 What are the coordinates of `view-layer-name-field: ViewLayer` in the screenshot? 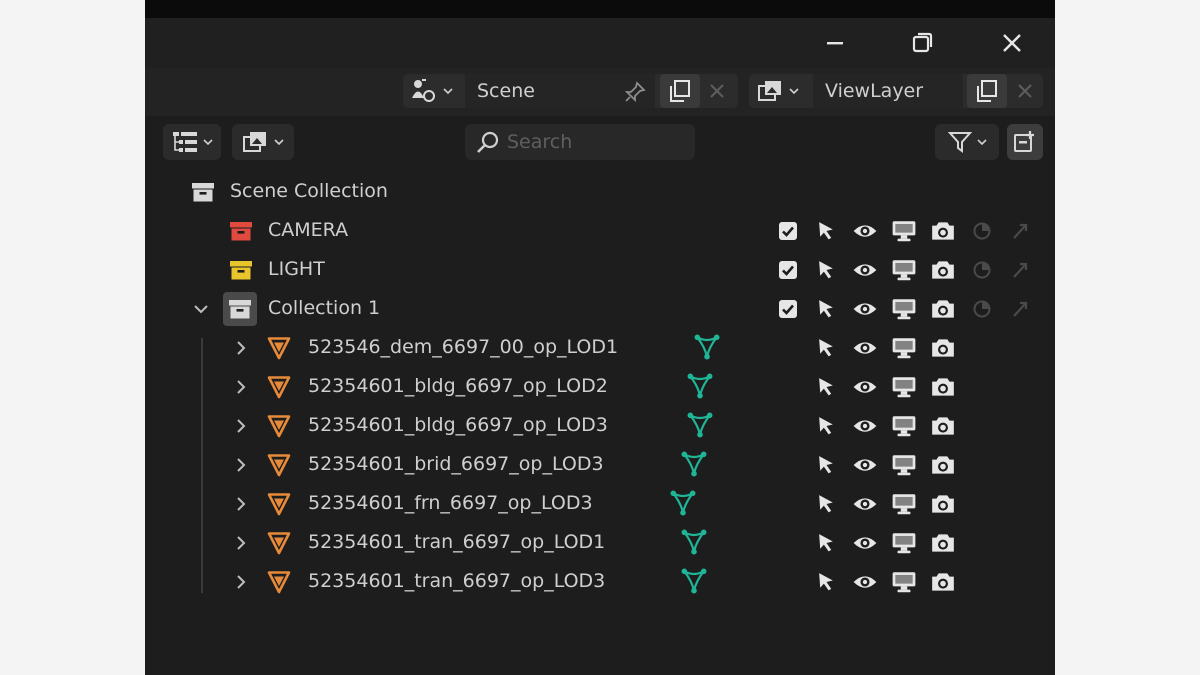 It's located at (888, 91).